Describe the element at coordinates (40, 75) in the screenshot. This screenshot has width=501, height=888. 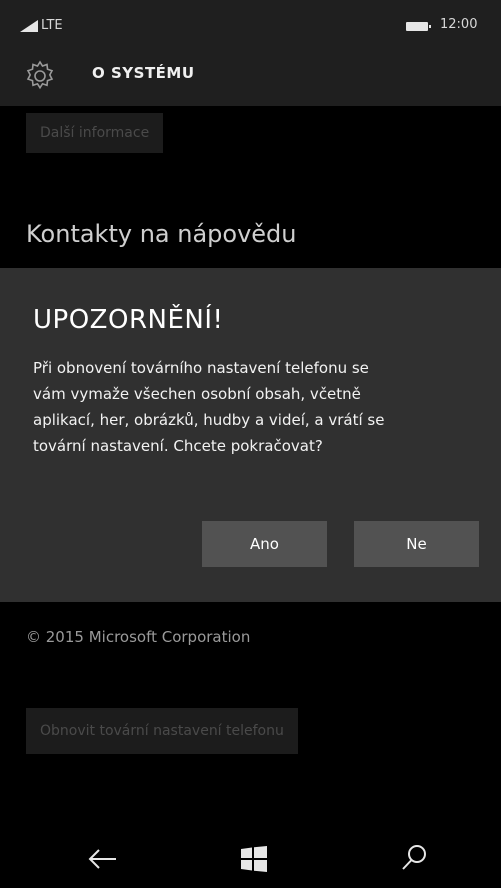
I see `gear-icon` at that location.